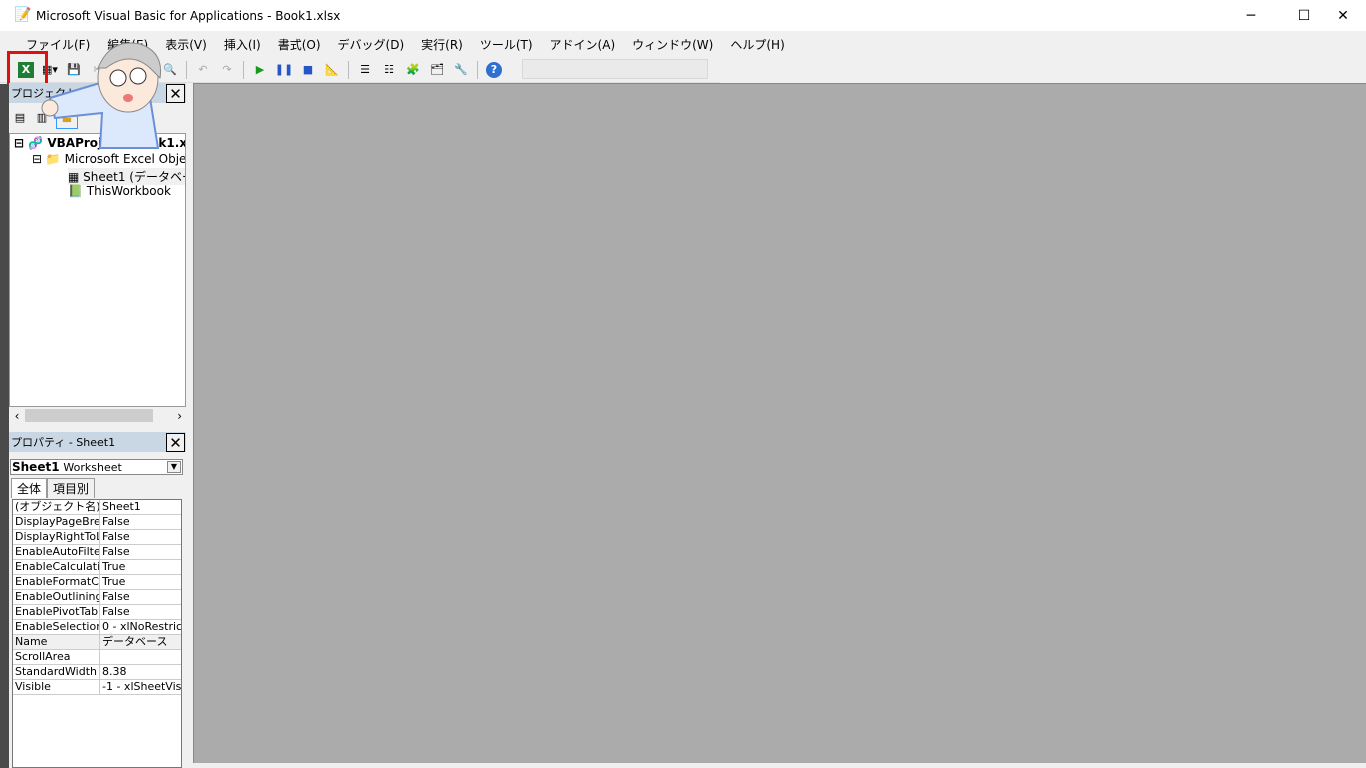  I want to click on property-value: 8.38, so click(140, 672).